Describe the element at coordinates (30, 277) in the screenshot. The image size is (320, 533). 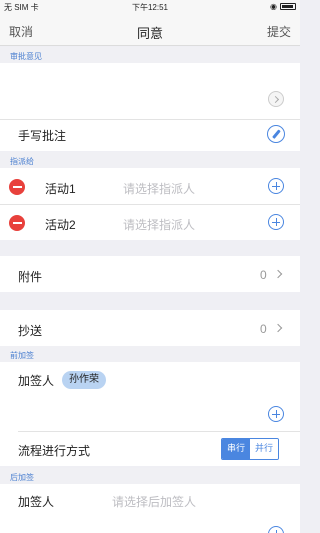
I see `attachment-label: 附件` at that location.